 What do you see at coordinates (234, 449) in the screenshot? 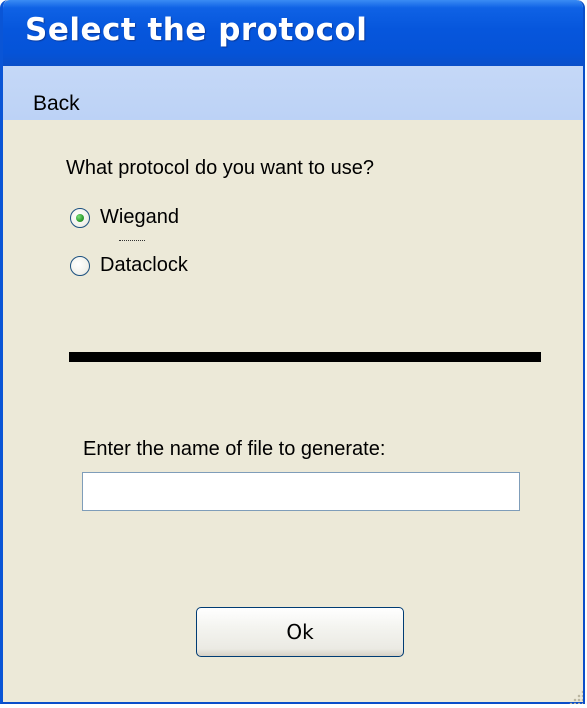
I see `file-name-label: Enter the name of file to generate:` at bounding box center [234, 449].